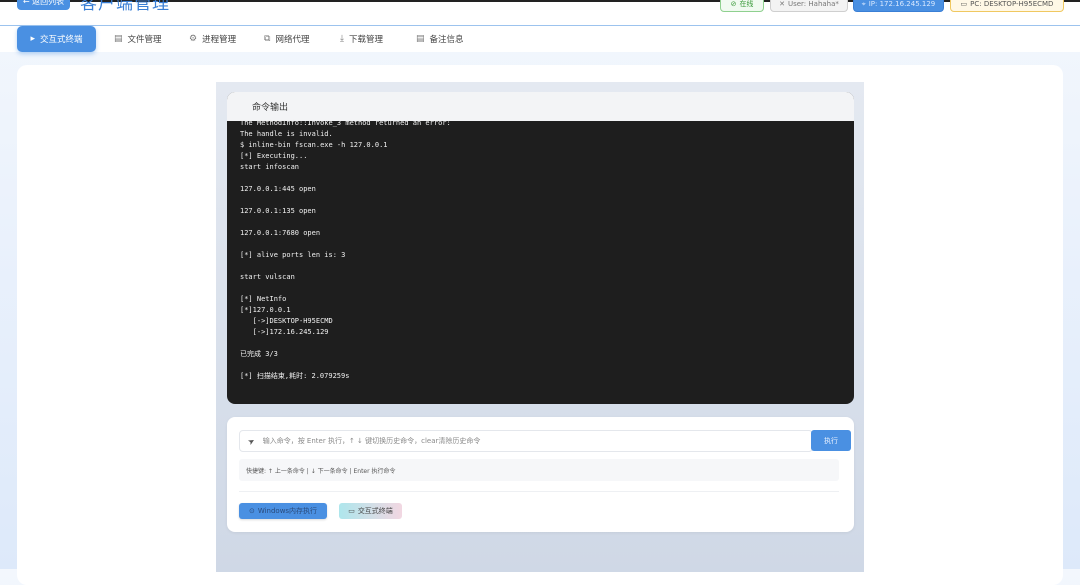 The image size is (1080, 585). I want to click on tab-label: 下载管理, so click(365, 40).